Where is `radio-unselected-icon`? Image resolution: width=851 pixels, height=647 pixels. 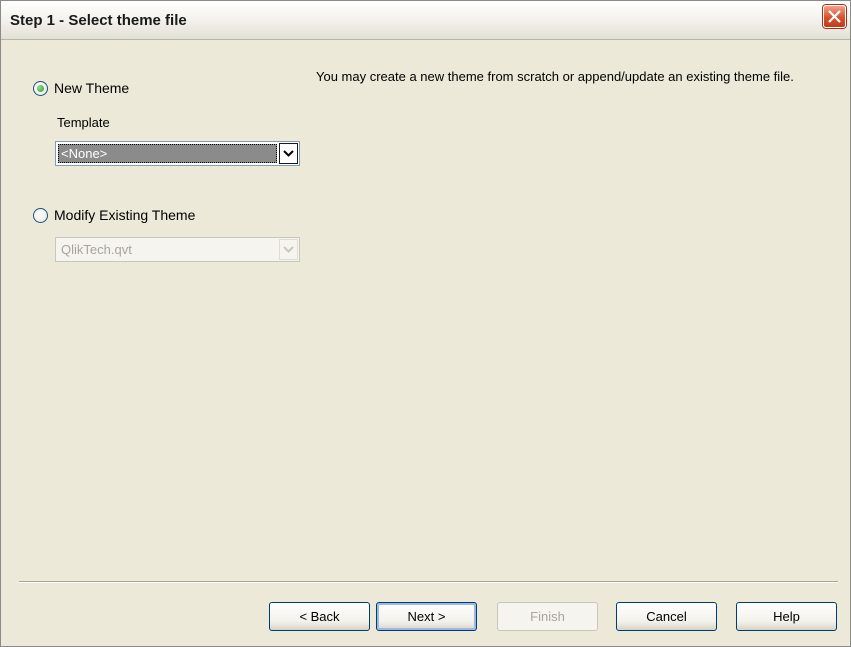
radio-unselected-icon is located at coordinates (40, 215).